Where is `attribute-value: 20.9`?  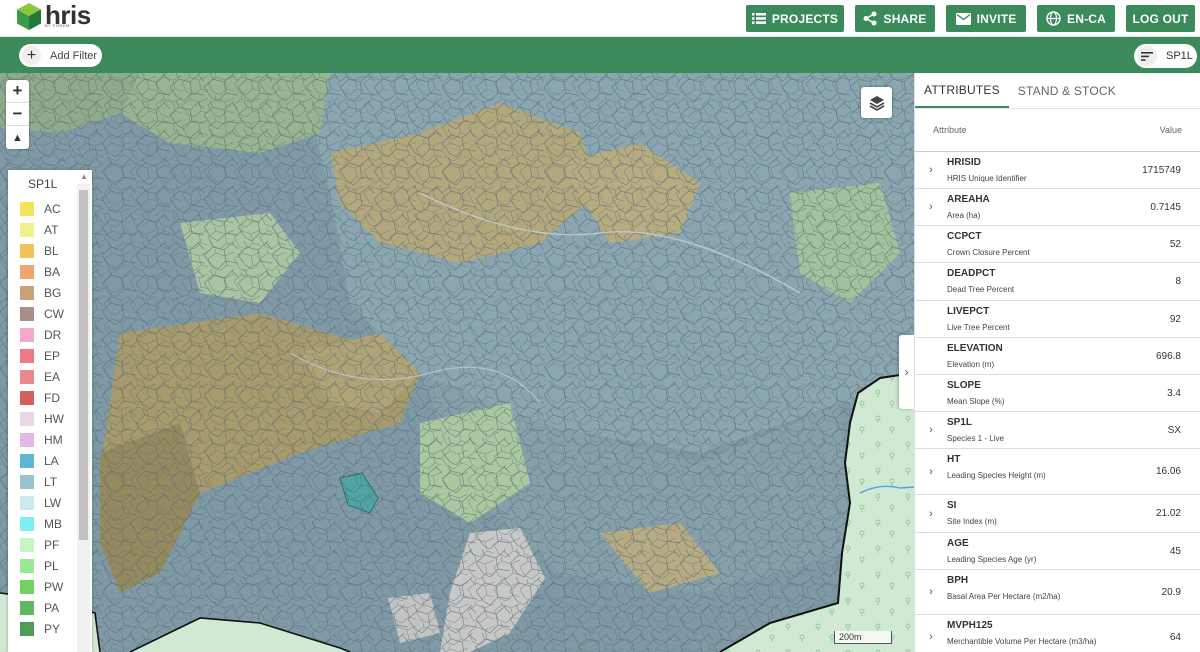
attribute-value: 20.9 is located at coordinates (1171, 592).